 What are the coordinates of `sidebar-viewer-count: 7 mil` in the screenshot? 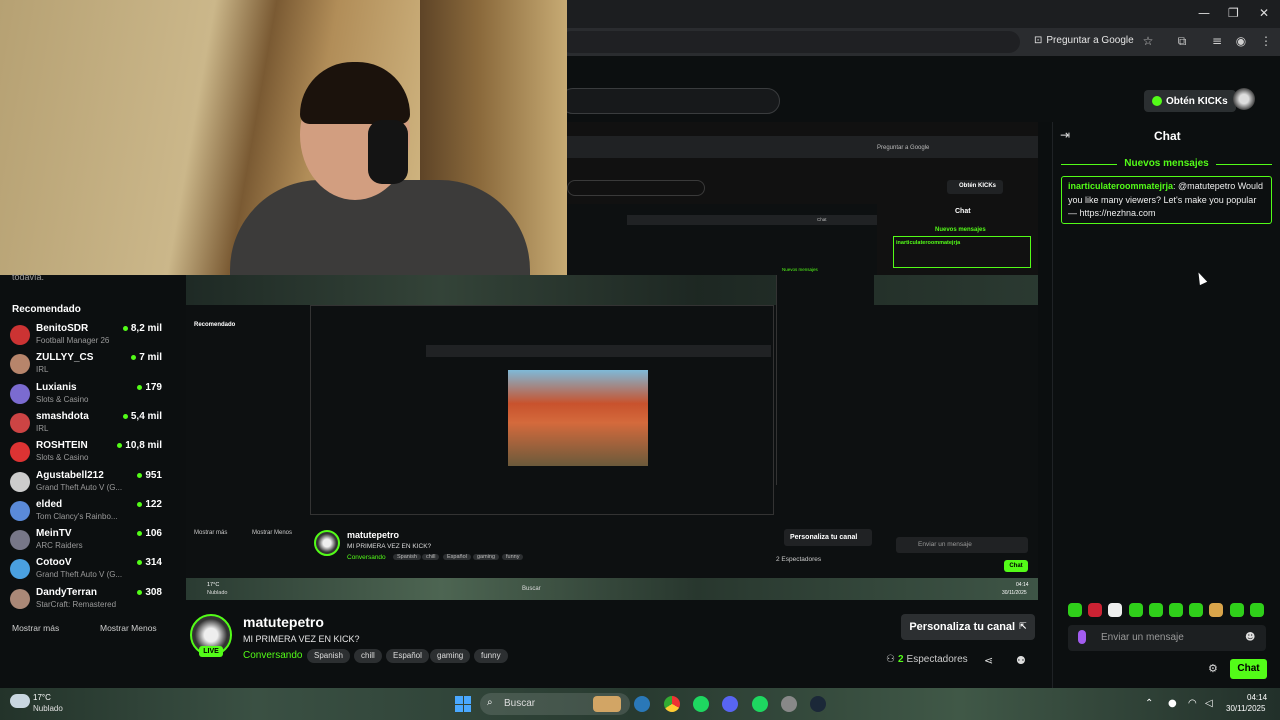 It's located at (146, 357).